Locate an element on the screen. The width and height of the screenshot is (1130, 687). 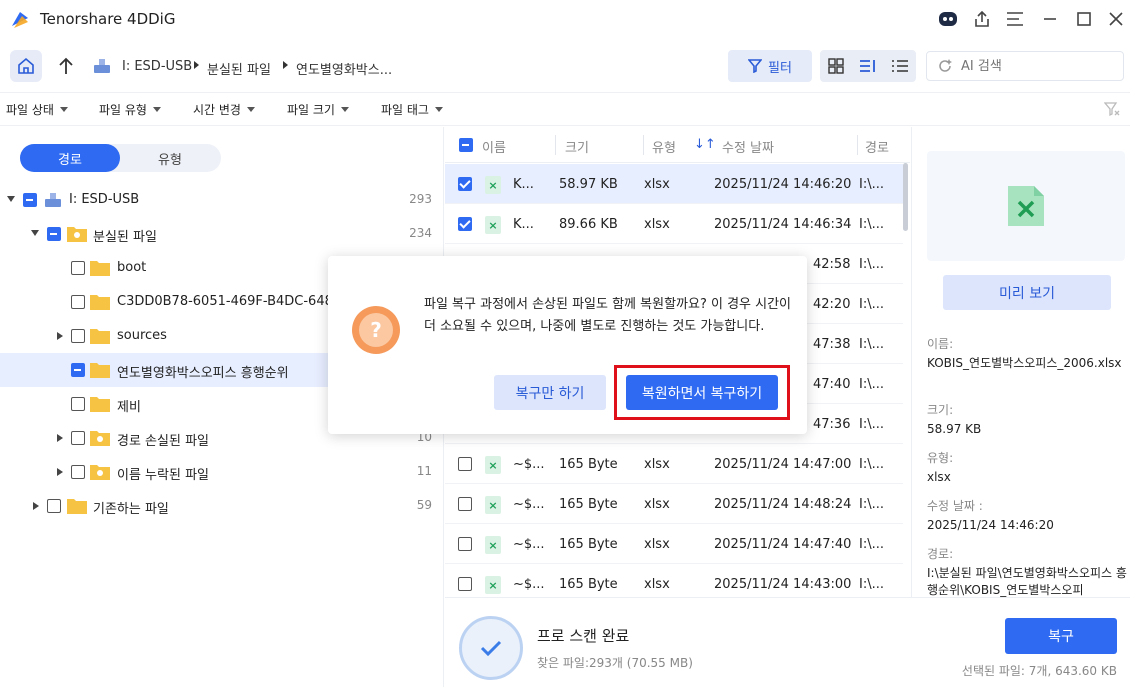
checkmark-icon is located at coordinates (491, 648).